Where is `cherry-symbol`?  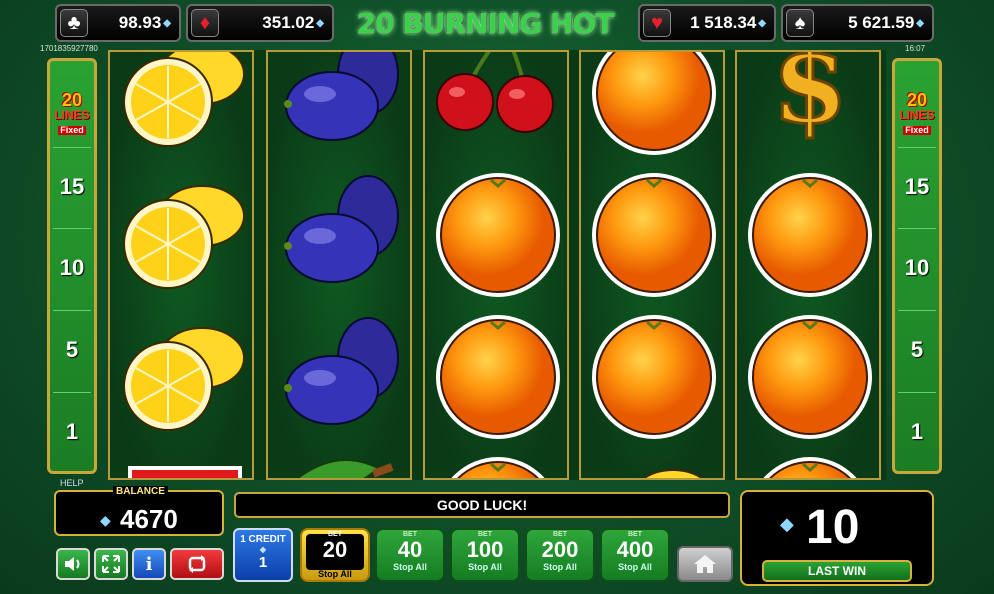
cherry-symbol is located at coordinates (496, 108).